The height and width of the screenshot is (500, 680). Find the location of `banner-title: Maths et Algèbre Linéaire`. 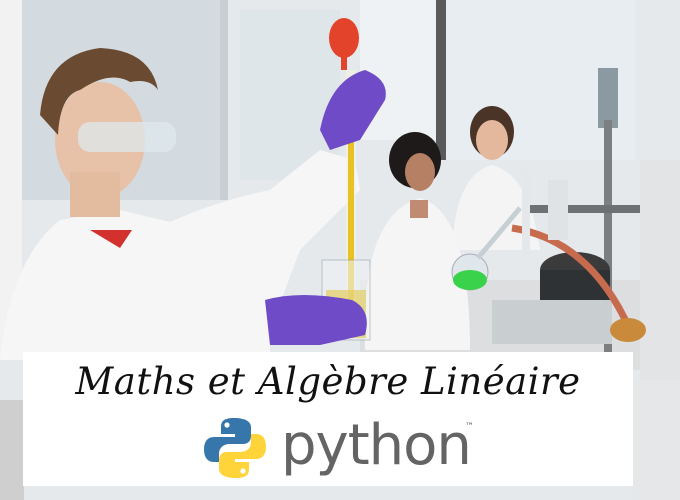

banner-title: Maths et Algèbre Linéaire is located at coordinates (328, 381).